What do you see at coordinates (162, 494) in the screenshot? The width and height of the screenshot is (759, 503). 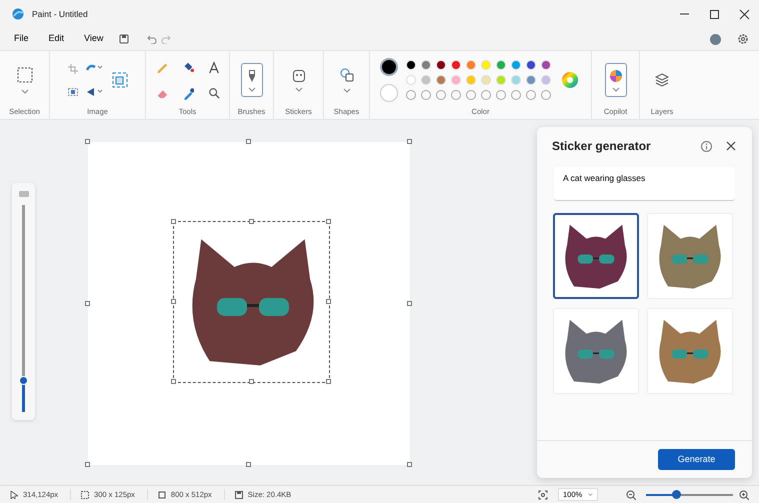 I see `canvas-size-icon` at bounding box center [162, 494].